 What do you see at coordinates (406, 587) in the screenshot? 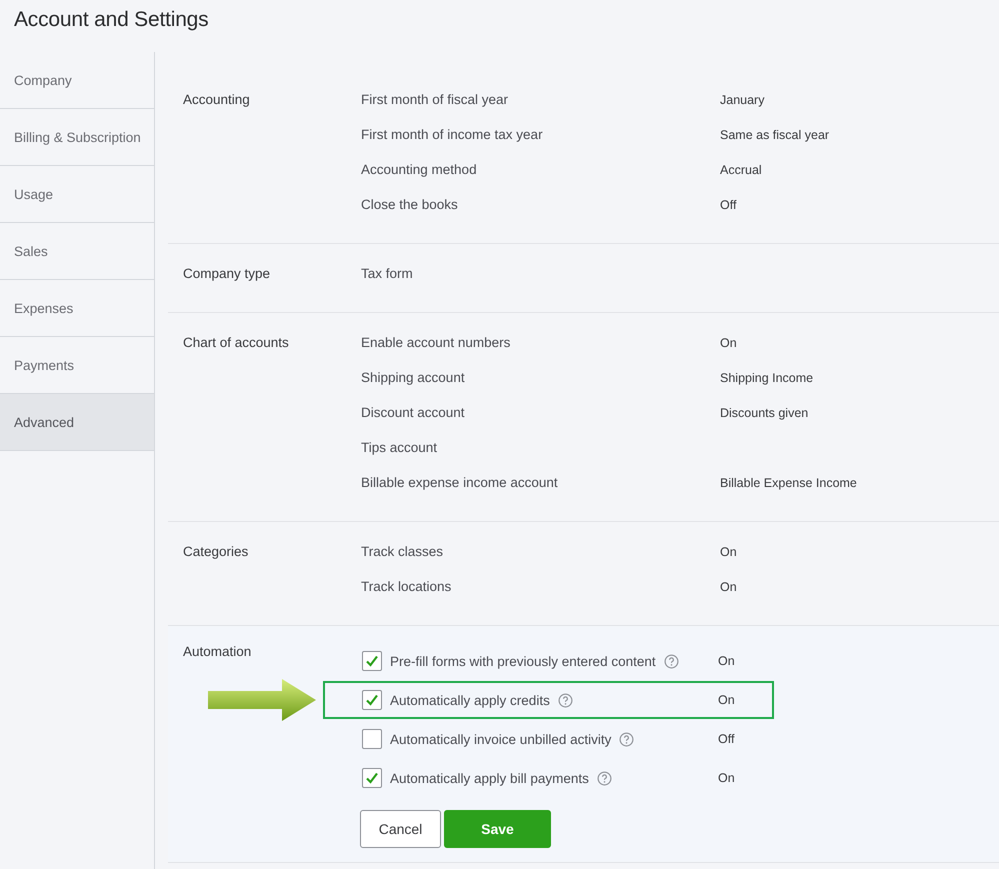
I see `setting-name: Track locations` at bounding box center [406, 587].